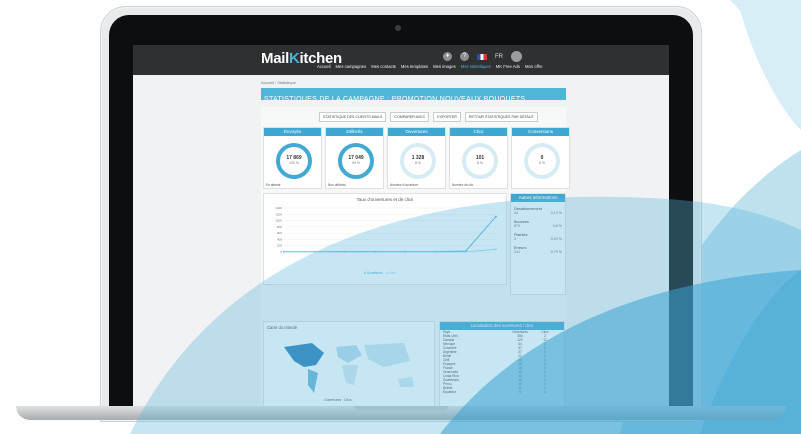 Image resolution: width=801 pixels, height=434 pixels. Describe the element at coordinates (501, 117) in the screenshot. I see `reset-stats-button: RETOUR STATISTIQUES PAR DÉFAUT` at that location.